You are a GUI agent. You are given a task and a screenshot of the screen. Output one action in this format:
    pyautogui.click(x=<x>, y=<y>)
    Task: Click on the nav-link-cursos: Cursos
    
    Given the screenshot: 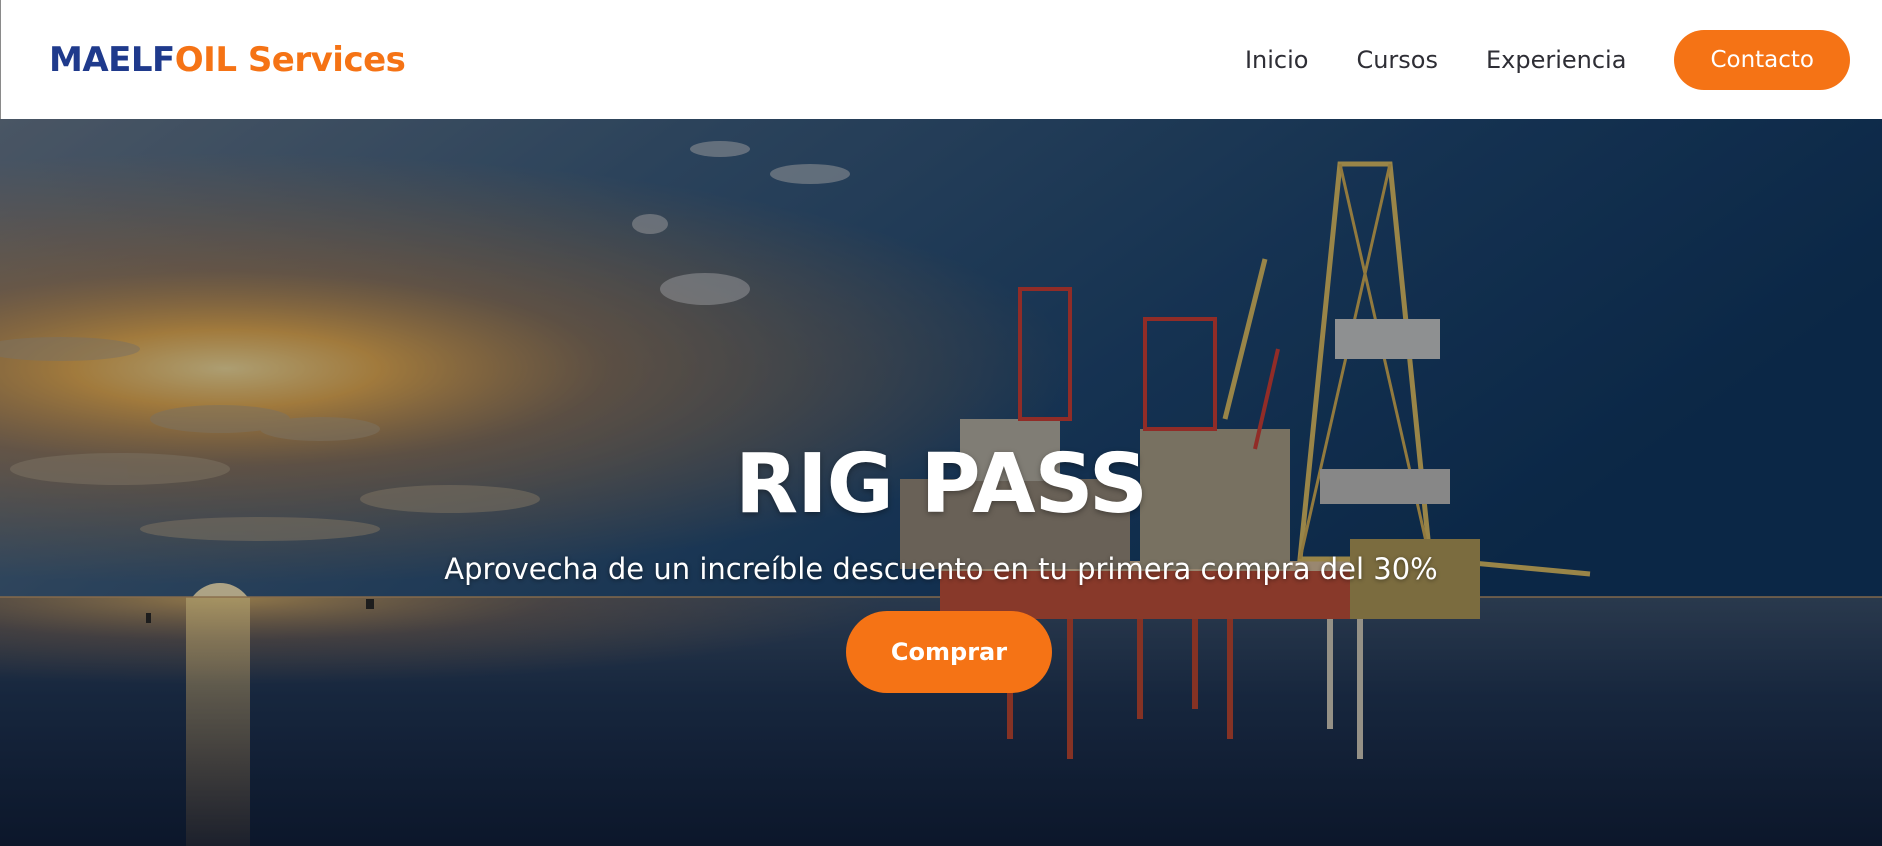 What is the action you would take?
    pyautogui.click(x=1397, y=60)
    